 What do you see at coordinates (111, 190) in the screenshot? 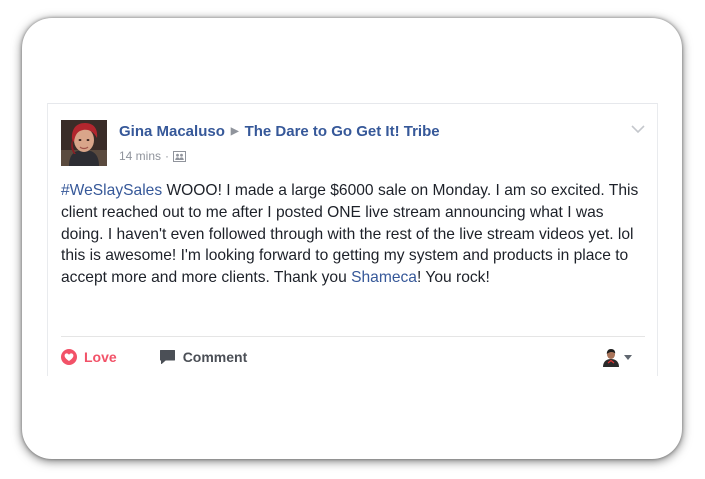
I see `hashtag-link: #WeSlaySales` at bounding box center [111, 190].